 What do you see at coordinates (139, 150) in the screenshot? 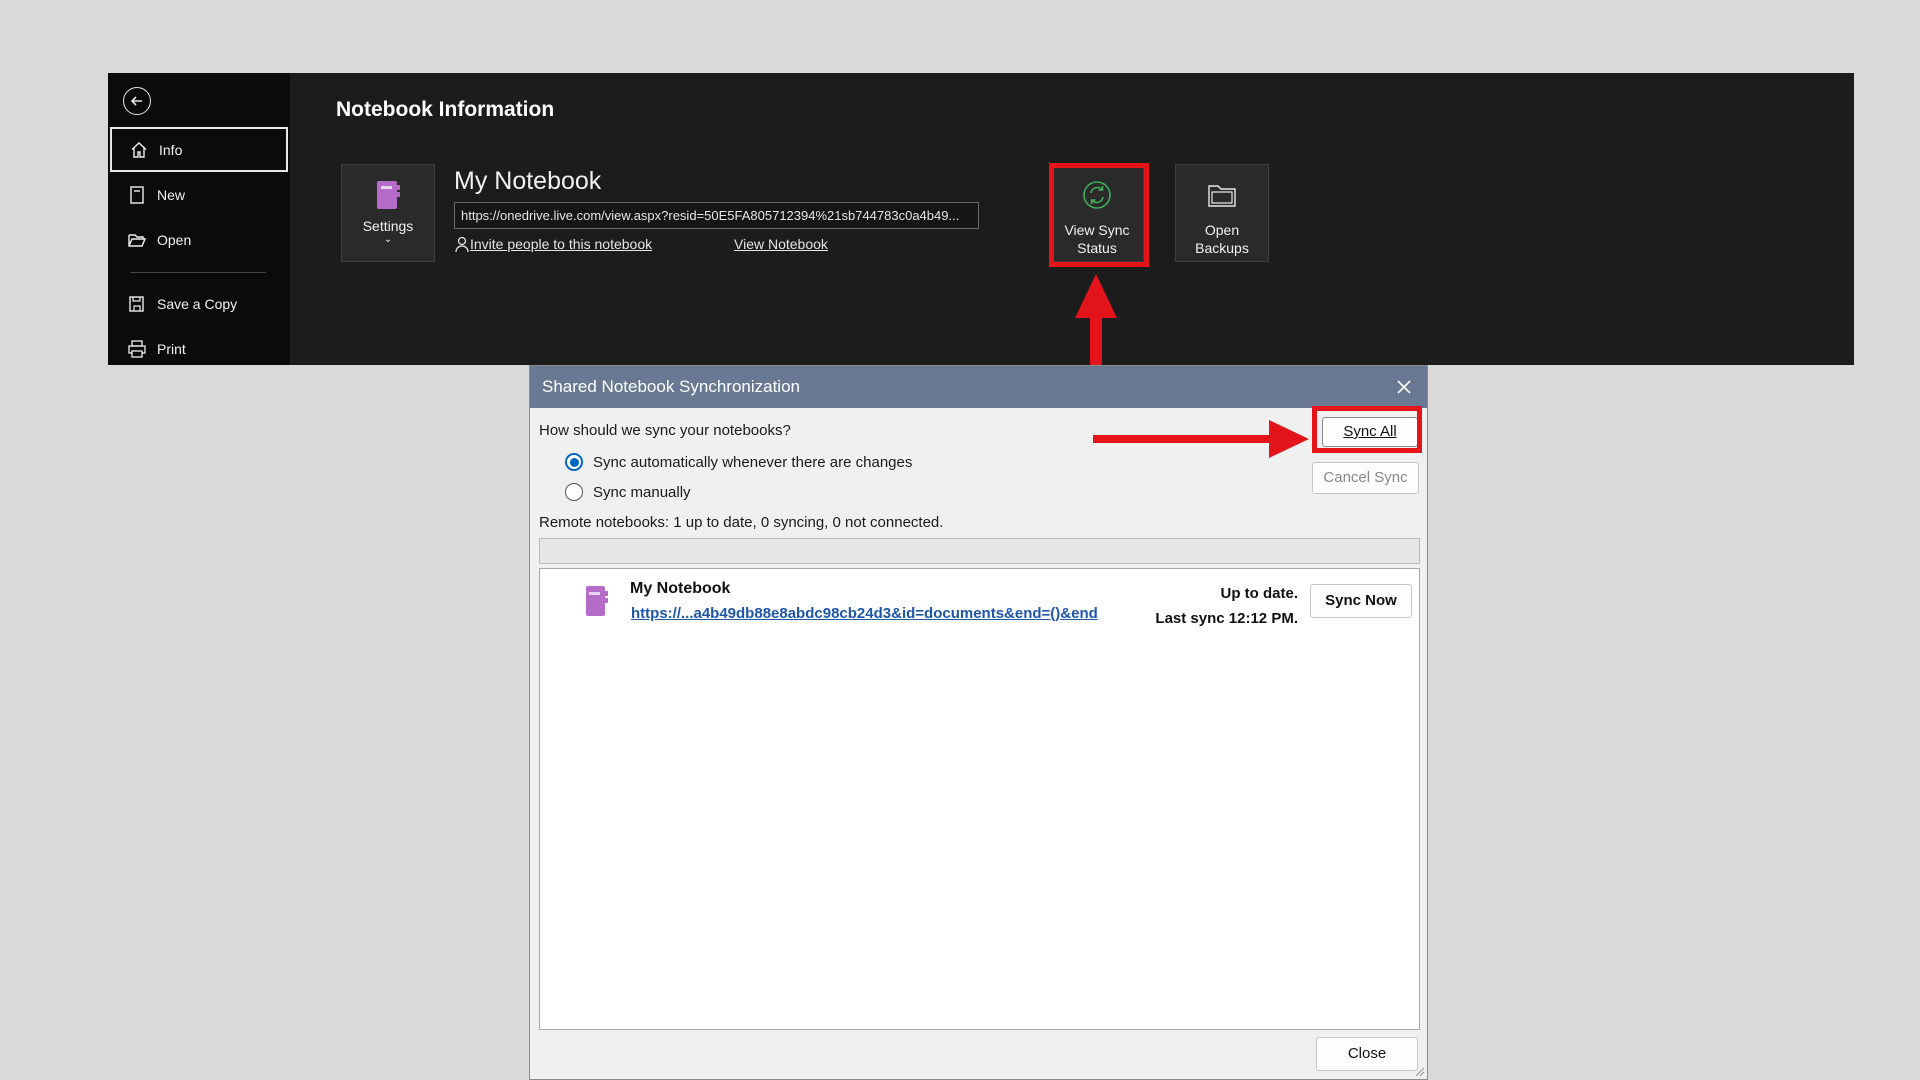
I see `home-icon` at bounding box center [139, 150].